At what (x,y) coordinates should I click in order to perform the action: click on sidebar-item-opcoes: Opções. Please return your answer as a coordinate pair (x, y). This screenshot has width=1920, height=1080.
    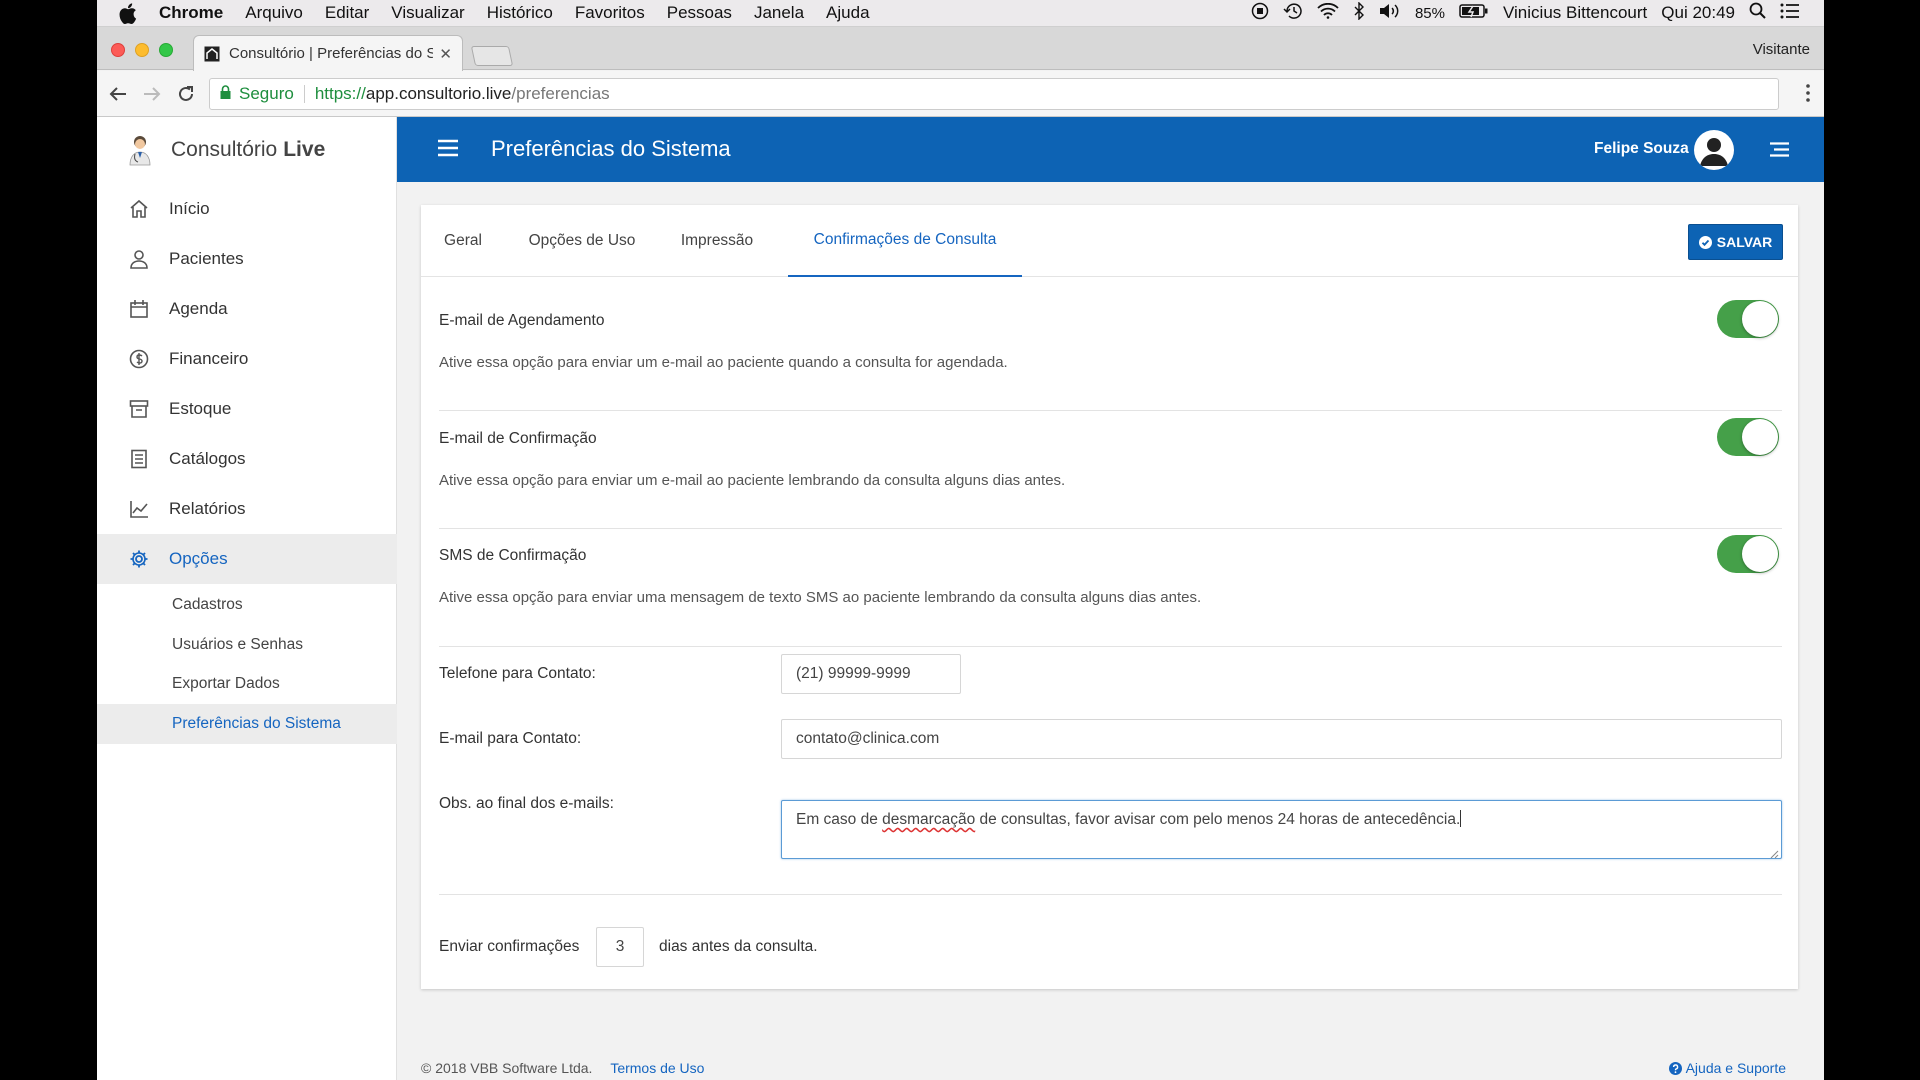
    Looking at the image, I should click on (247, 559).